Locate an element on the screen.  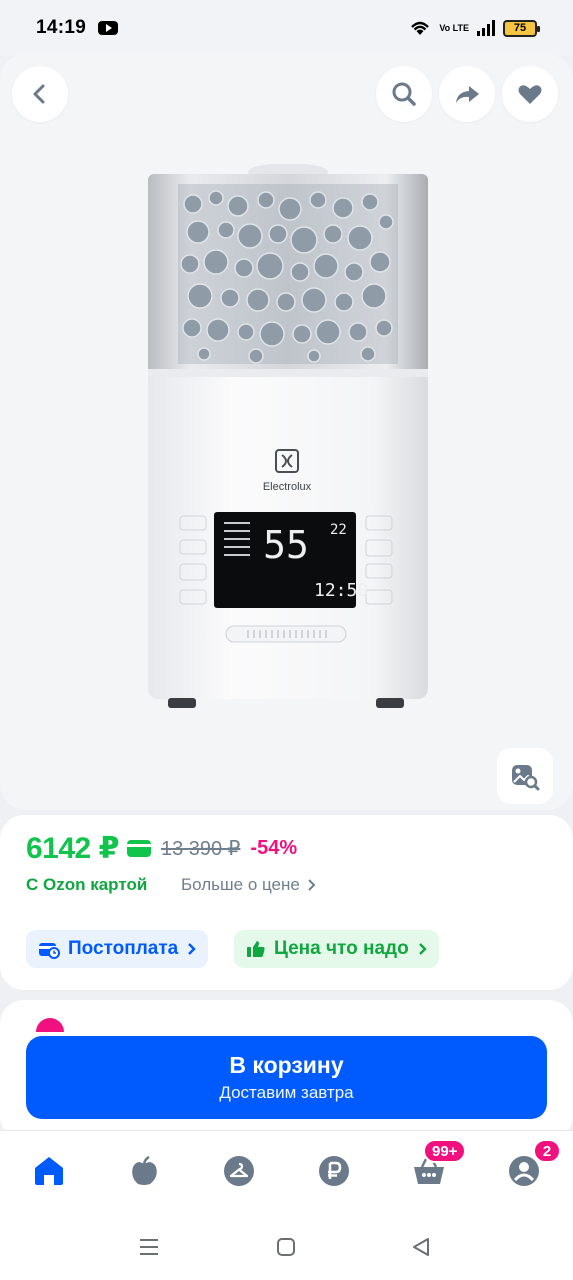
display-temperature: 22 is located at coordinates (338, 530).